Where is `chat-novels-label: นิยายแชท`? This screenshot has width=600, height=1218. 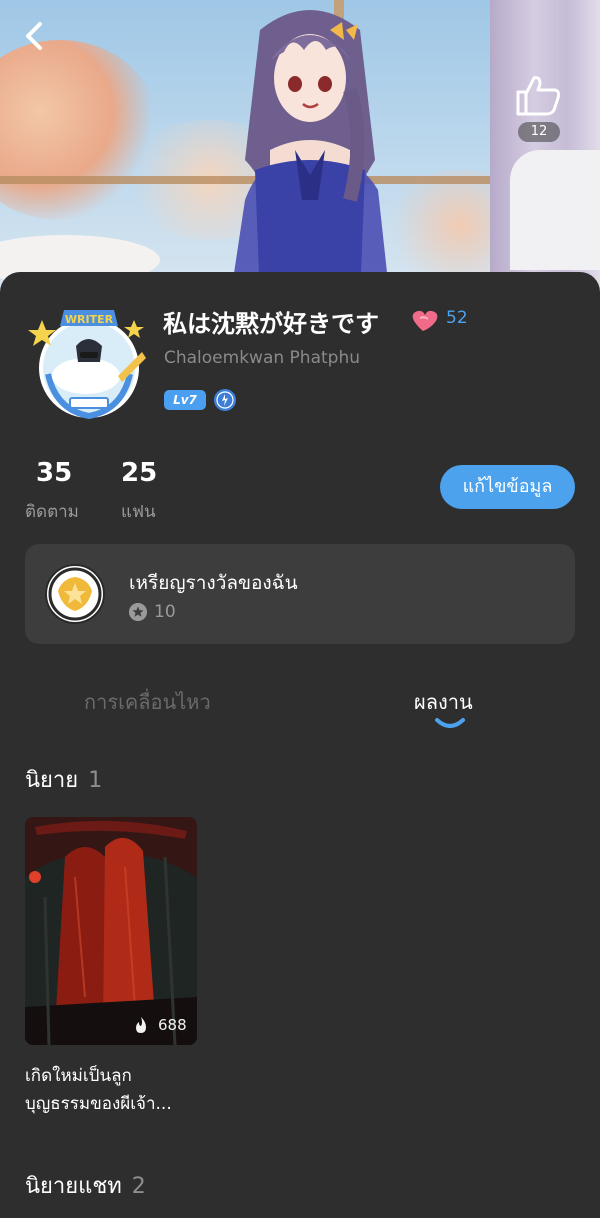 chat-novels-label: นิยายแชท is located at coordinates (73, 1186).